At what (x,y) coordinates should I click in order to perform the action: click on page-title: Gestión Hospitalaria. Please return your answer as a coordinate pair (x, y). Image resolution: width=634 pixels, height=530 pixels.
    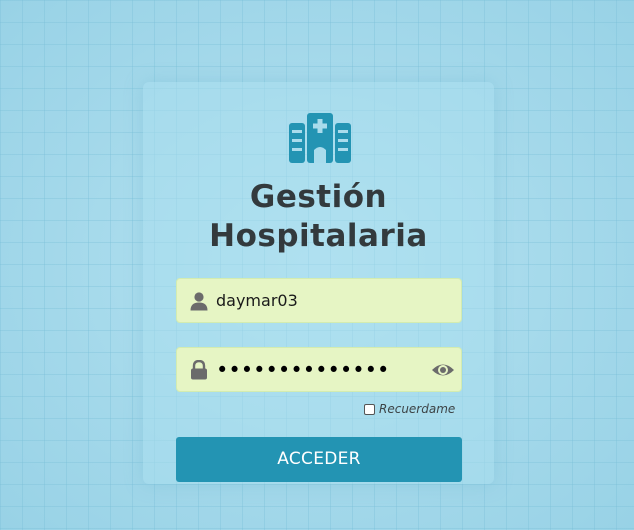
    Looking at the image, I should click on (318, 217).